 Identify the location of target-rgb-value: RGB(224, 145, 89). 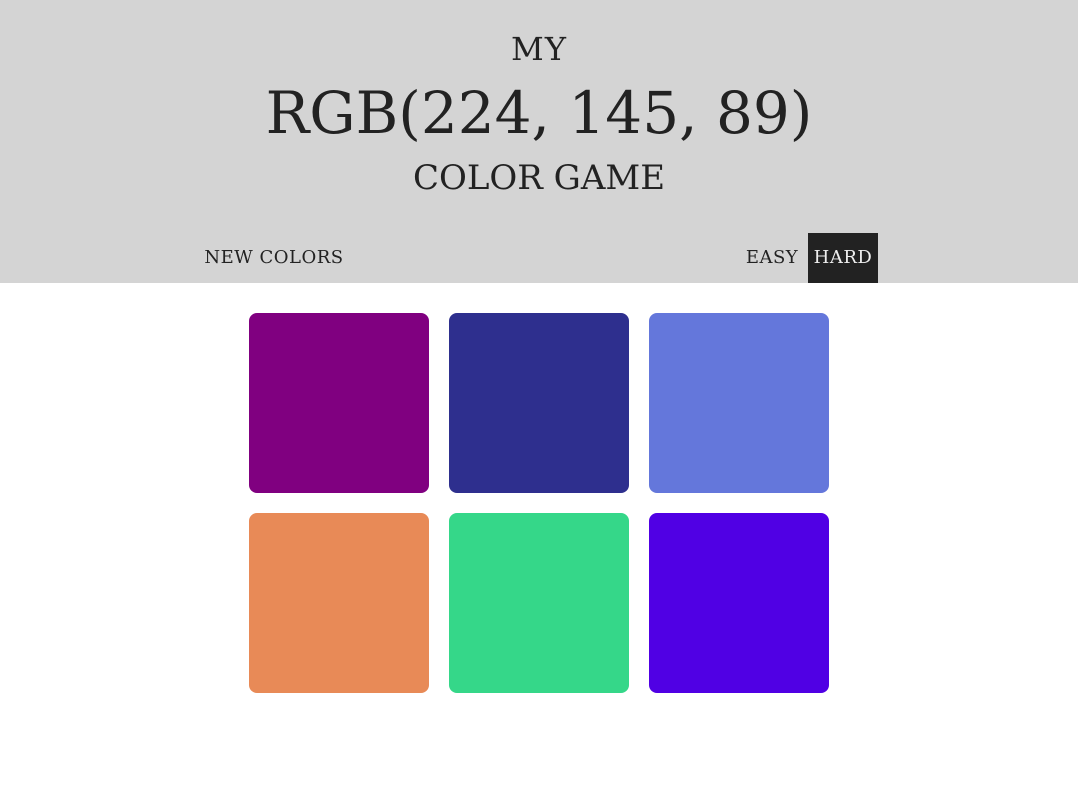
(539, 113).